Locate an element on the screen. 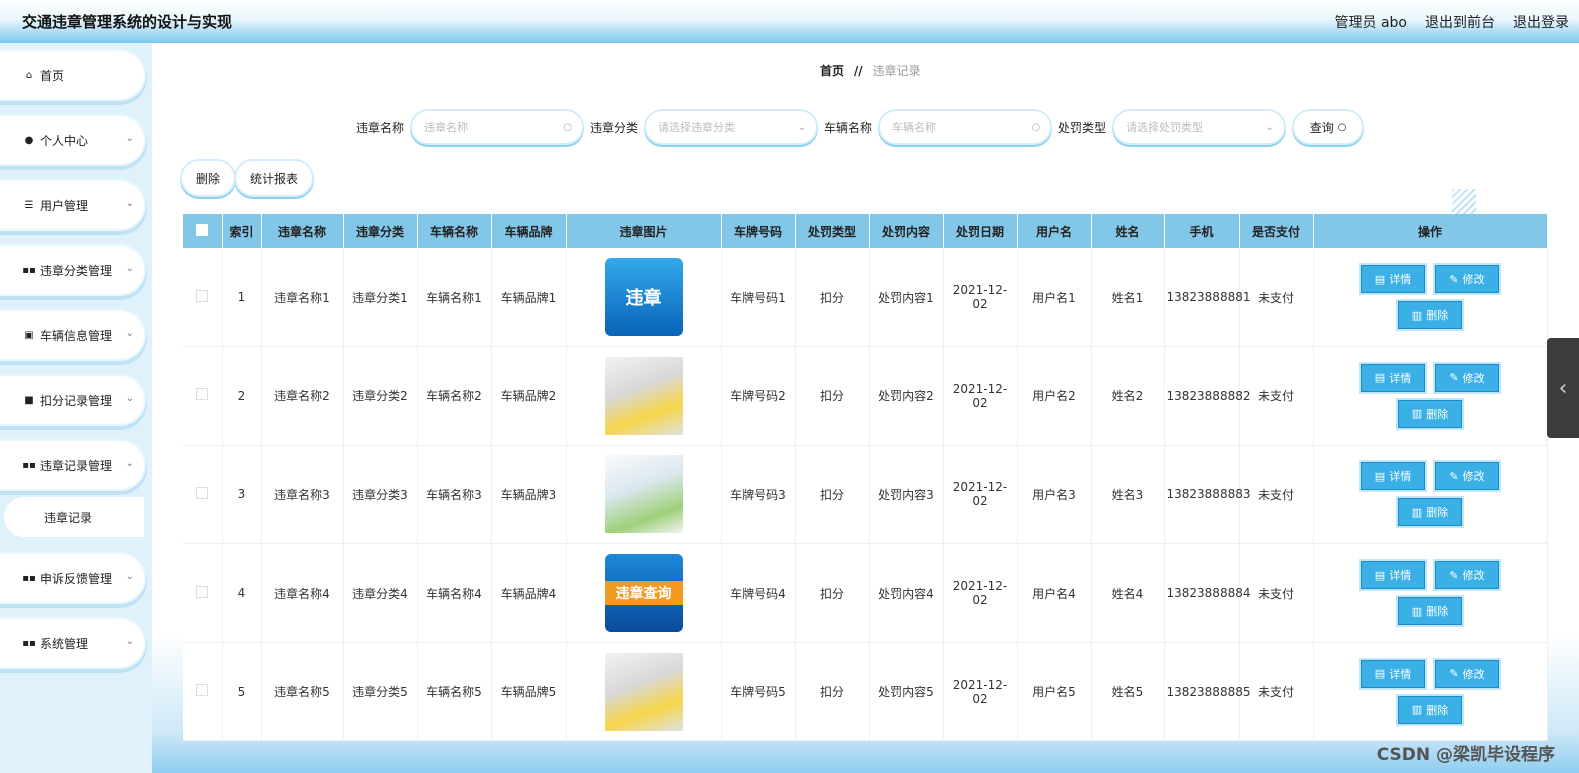  sidebar-item-label: 用户管理 is located at coordinates (64, 205).